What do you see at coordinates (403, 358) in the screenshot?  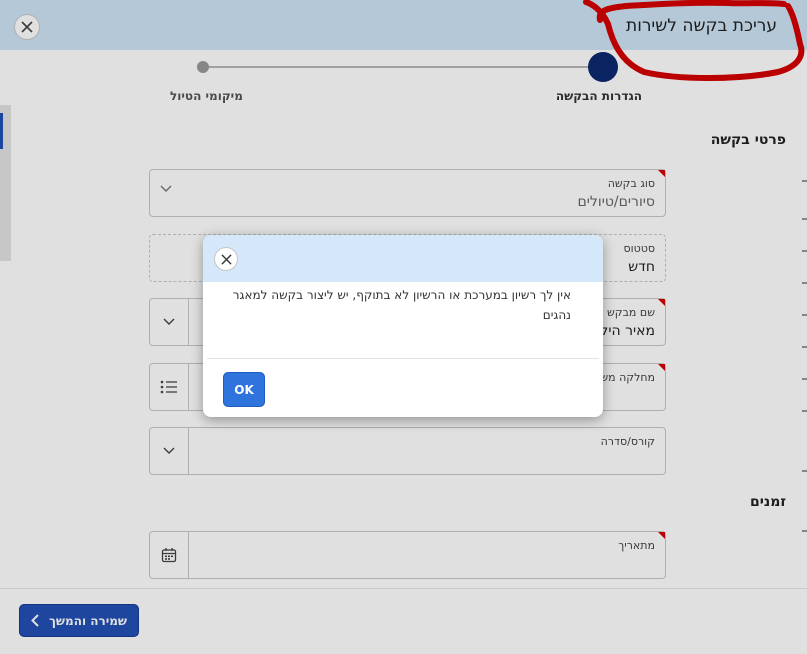 I see `modal-divider` at bounding box center [403, 358].